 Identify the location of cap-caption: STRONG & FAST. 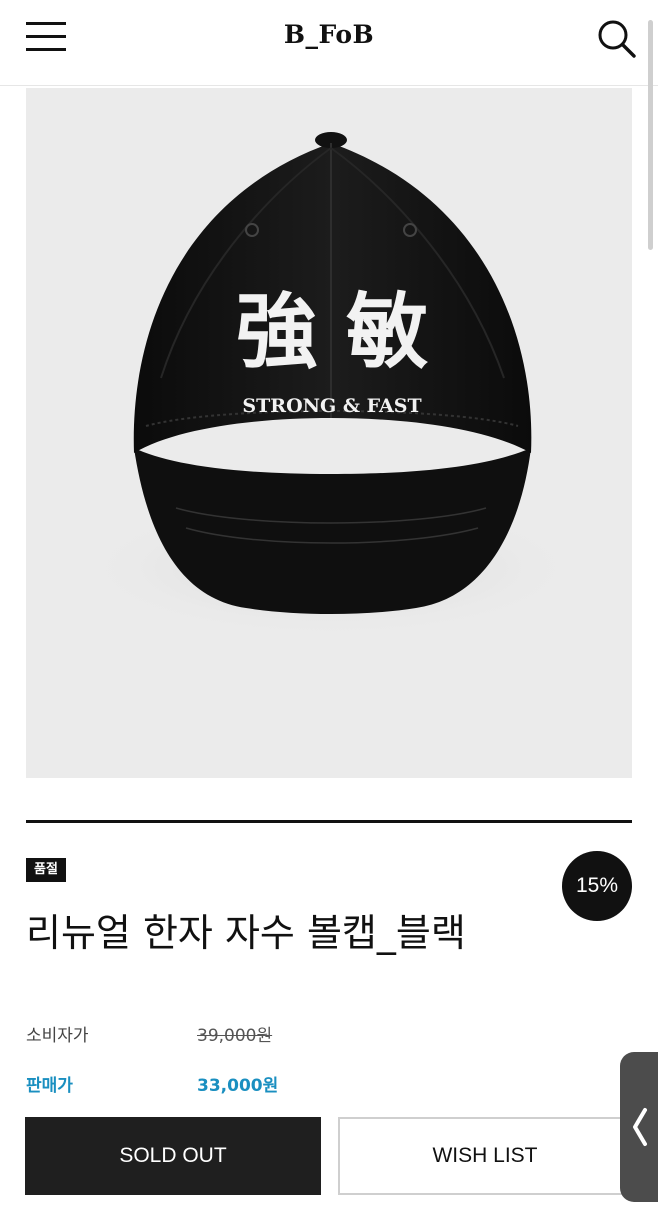
(331, 406).